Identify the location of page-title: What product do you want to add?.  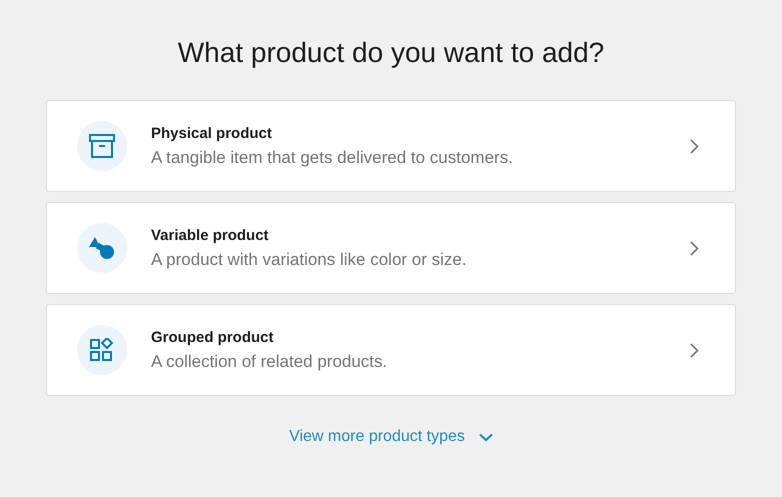
(391, 53).